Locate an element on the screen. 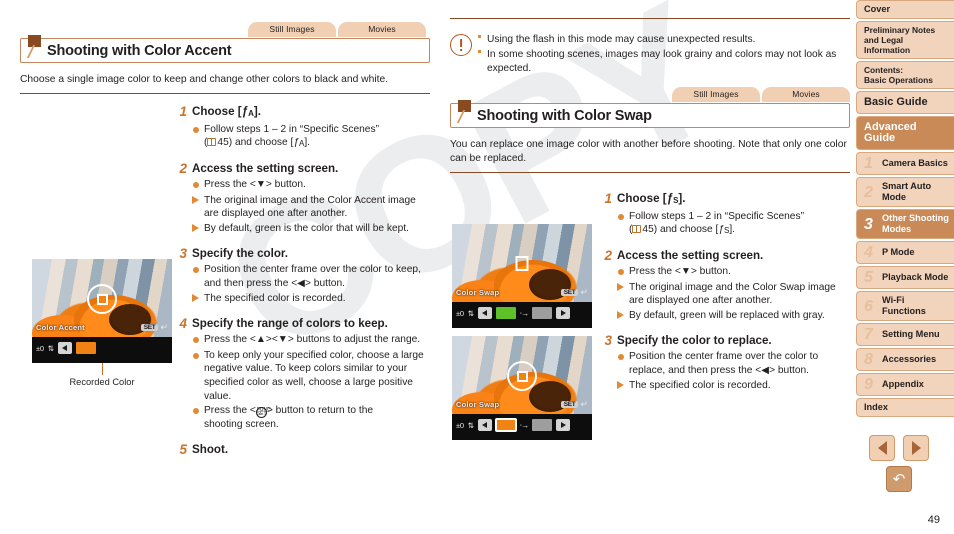  step-title: Specify the color to replace. is located at coordinates (694, 341).